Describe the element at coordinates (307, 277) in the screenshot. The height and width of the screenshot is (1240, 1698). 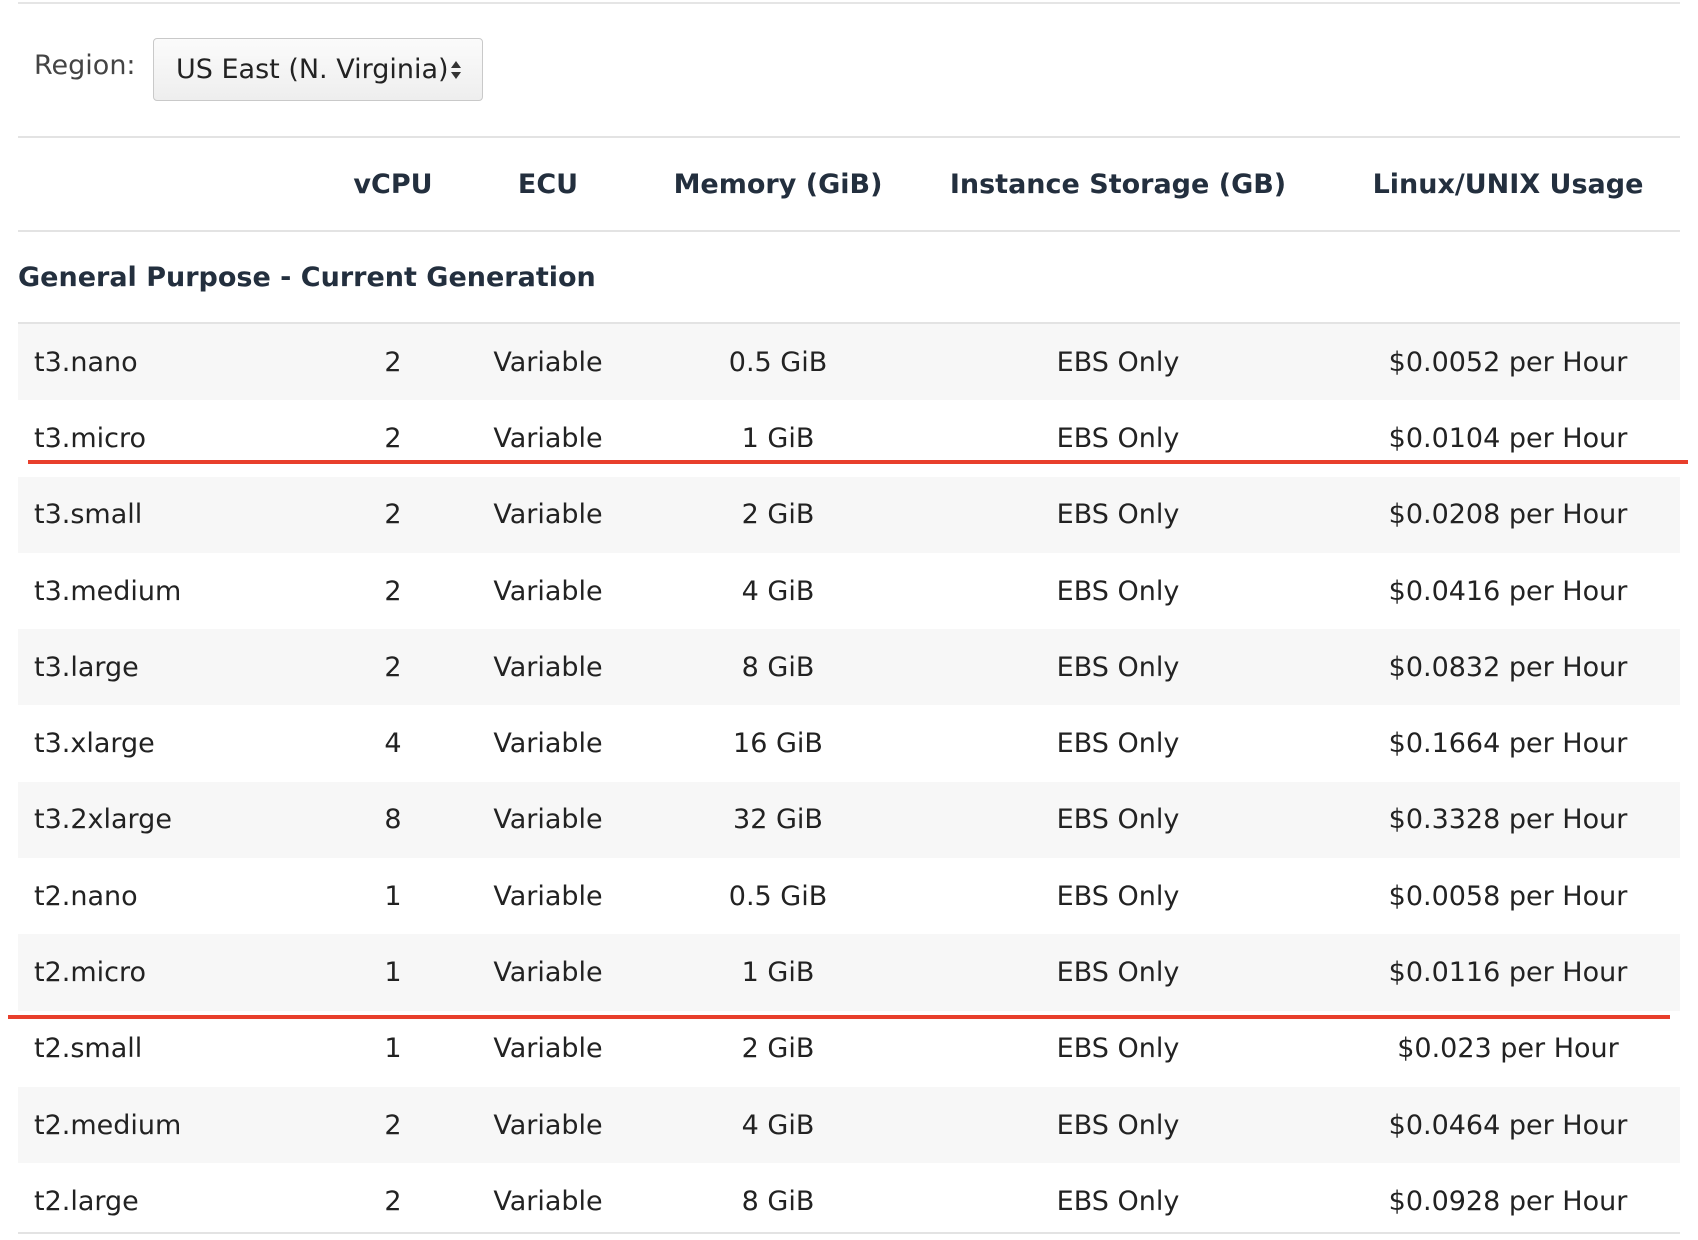
I see `section-title: General Purpose - Current Generation` at that location.